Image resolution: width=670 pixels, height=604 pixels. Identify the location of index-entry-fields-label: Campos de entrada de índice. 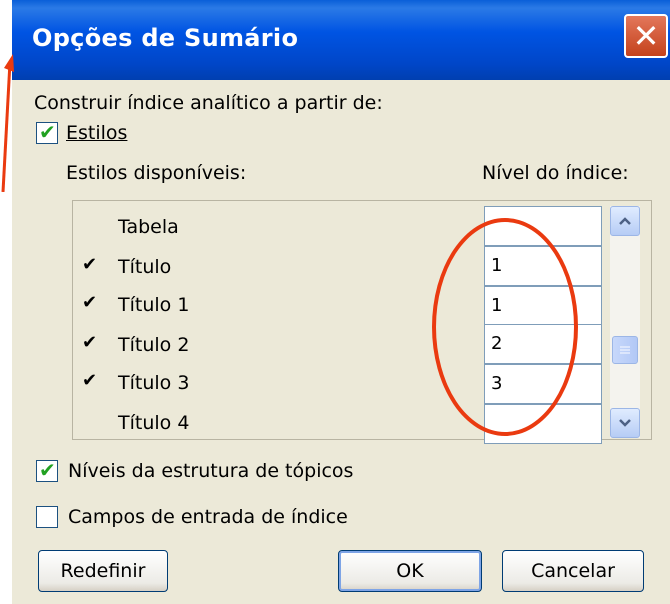
(208, 517).